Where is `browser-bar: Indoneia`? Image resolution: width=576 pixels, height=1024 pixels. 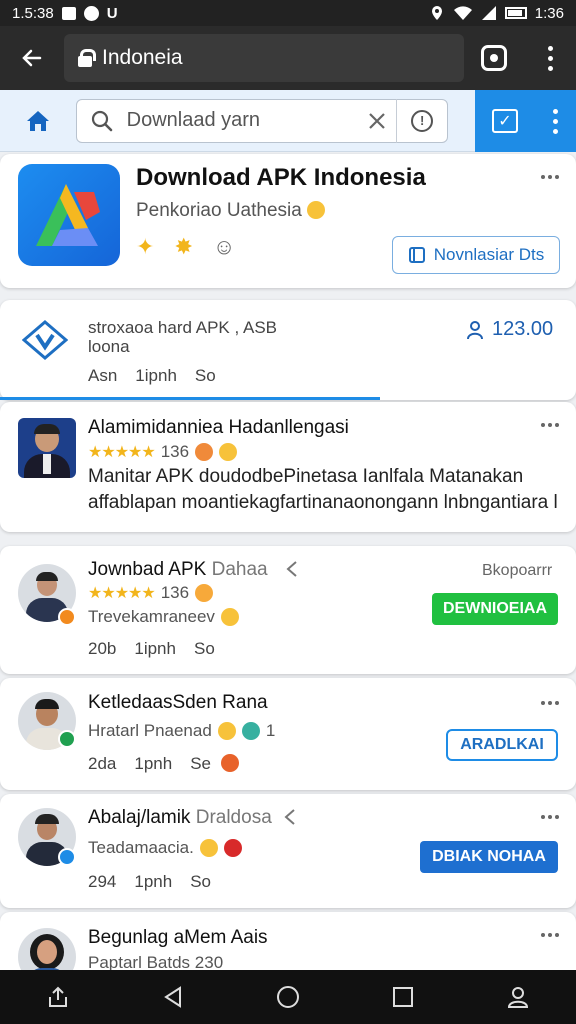 browser-bar: Indoneia is located at coordinates (288, 58).